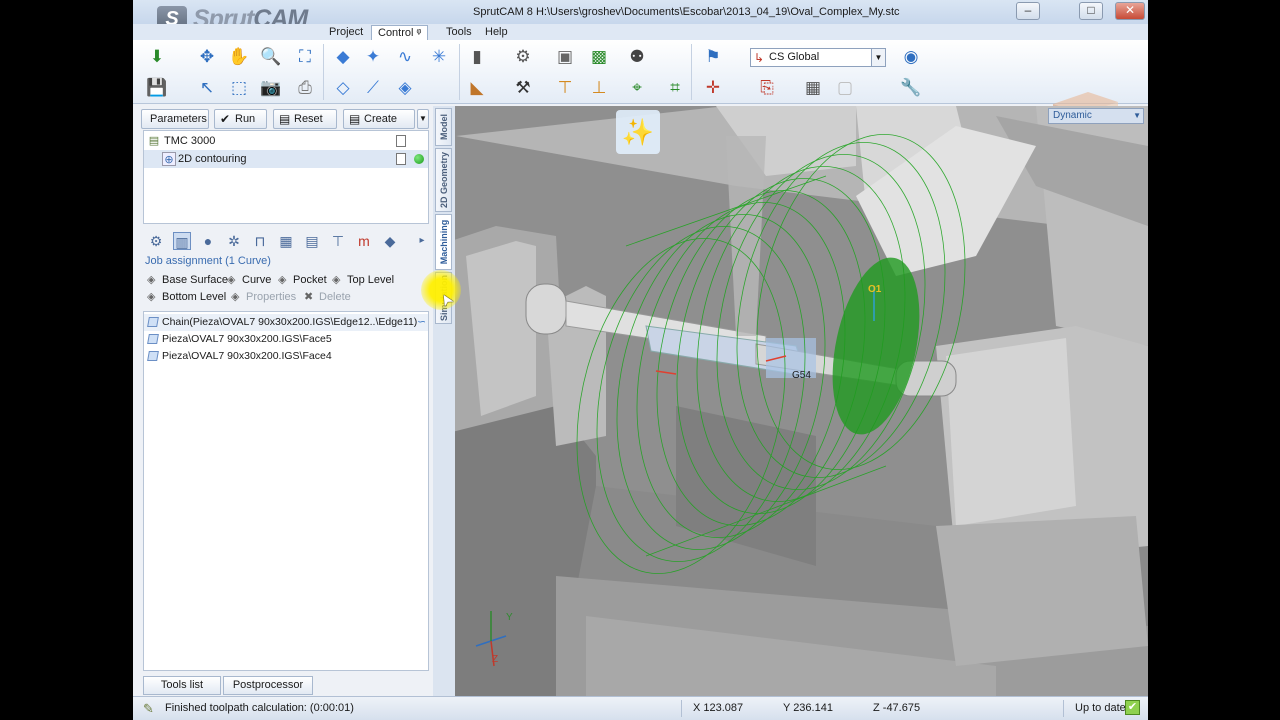 Image resolution: width=1280 pixels, height=720 pixels. What do you see at coordinates (239, 57) in the screenshot?
I see `rotate-hand-icon: ✋` at bounding box center [239, 57].